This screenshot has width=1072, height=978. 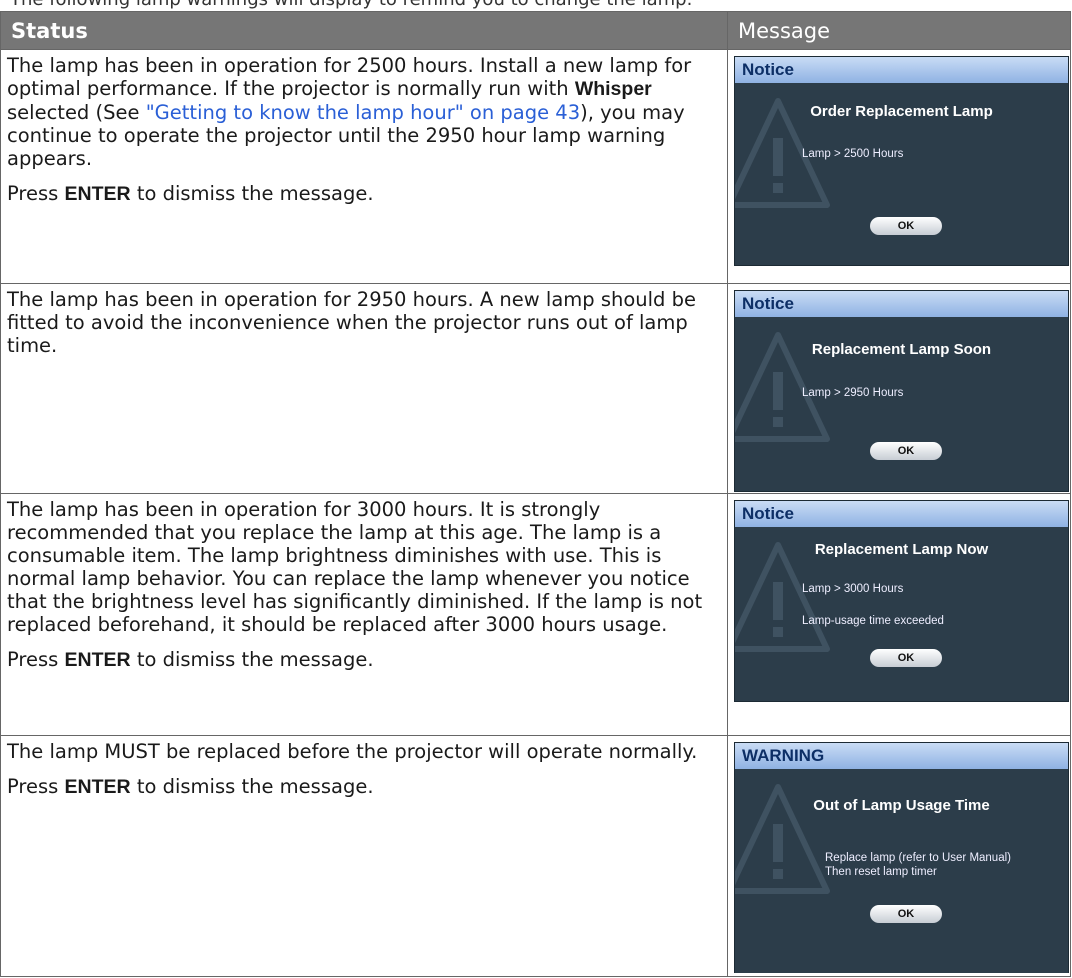 What do you see at coordinates (364, 30) in the screenshot?
I see `status-column-header: Status` at bounding box center [364, 30].